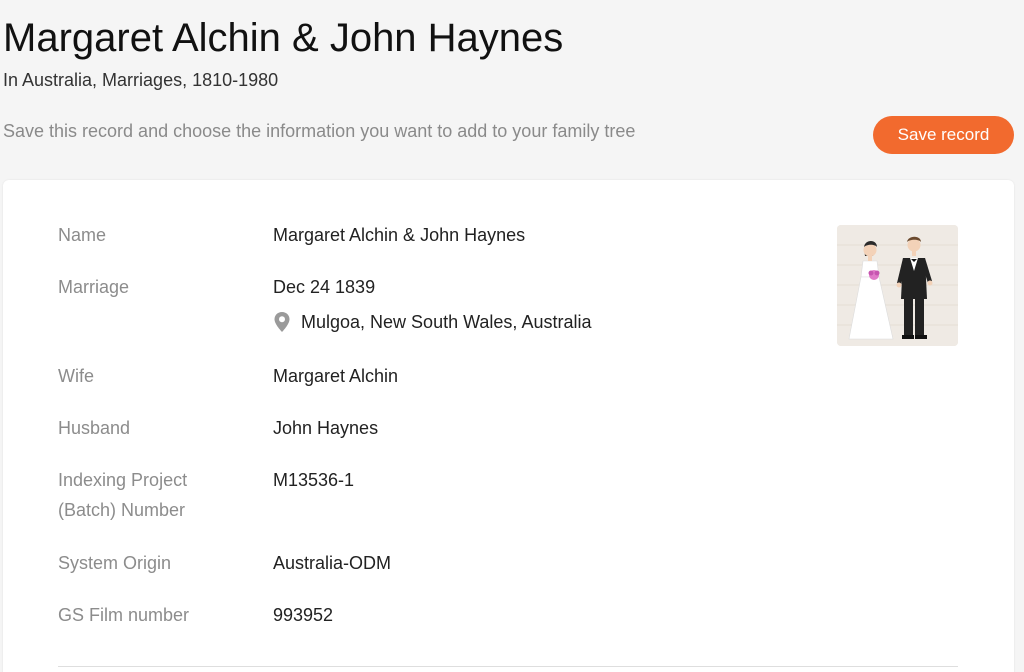  Describe the element at coordinates (324, 287) in the screenshot. I see `marriage-date: Dec 24 1839` at that location.